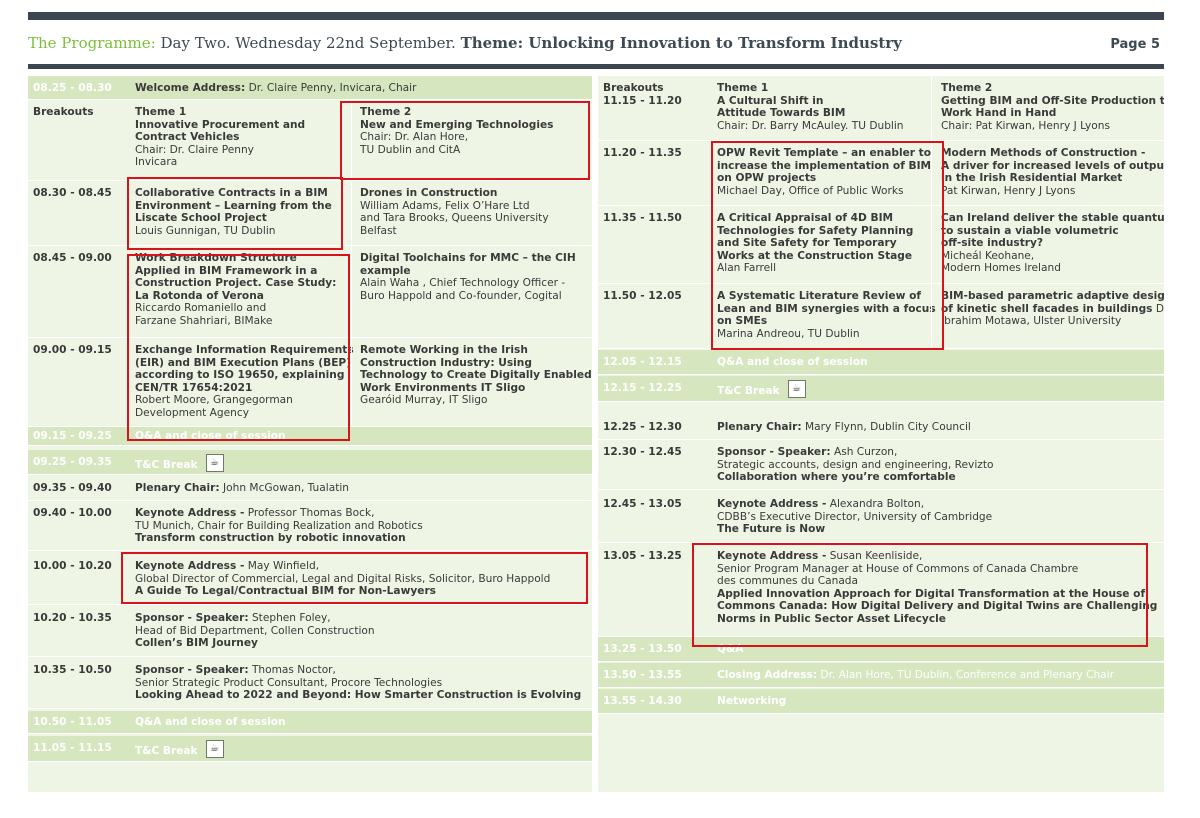 This screenshot has height=818, width=1200. Describe the element at coordinates (310, 749) in the screenshot. I see `schedule-row: 11.05 - 11.15 T&C Break ☕` at that location.